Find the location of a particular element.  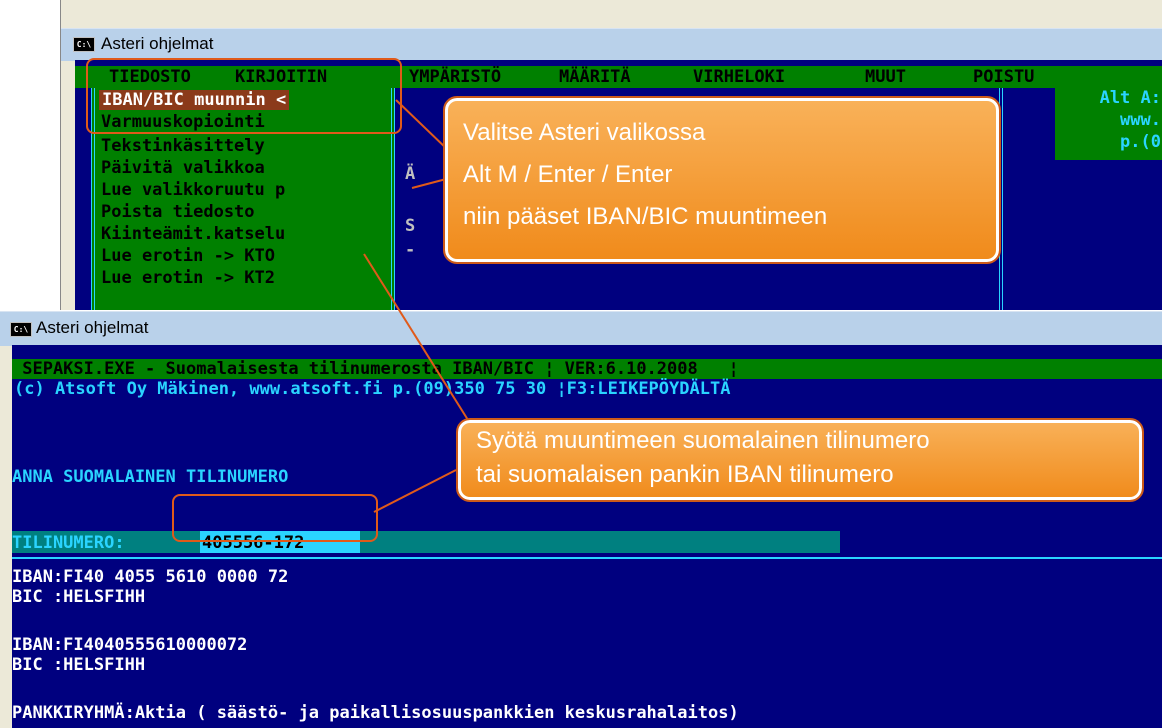

highlight-account-input is located at coordinates (275, 518).